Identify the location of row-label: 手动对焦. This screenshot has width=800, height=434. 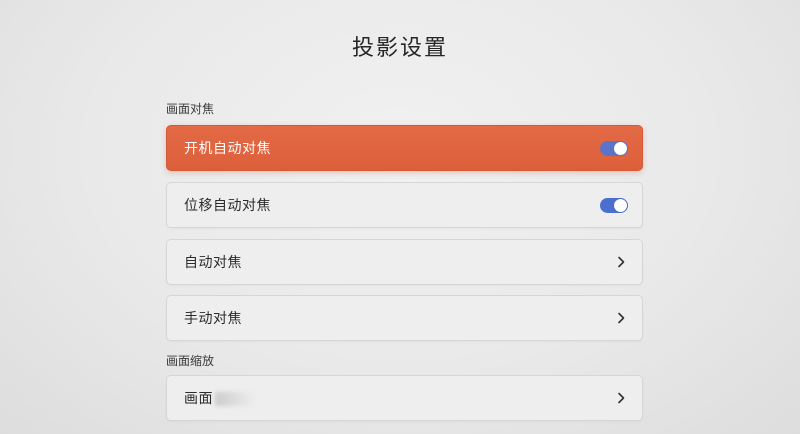
(213, 319).